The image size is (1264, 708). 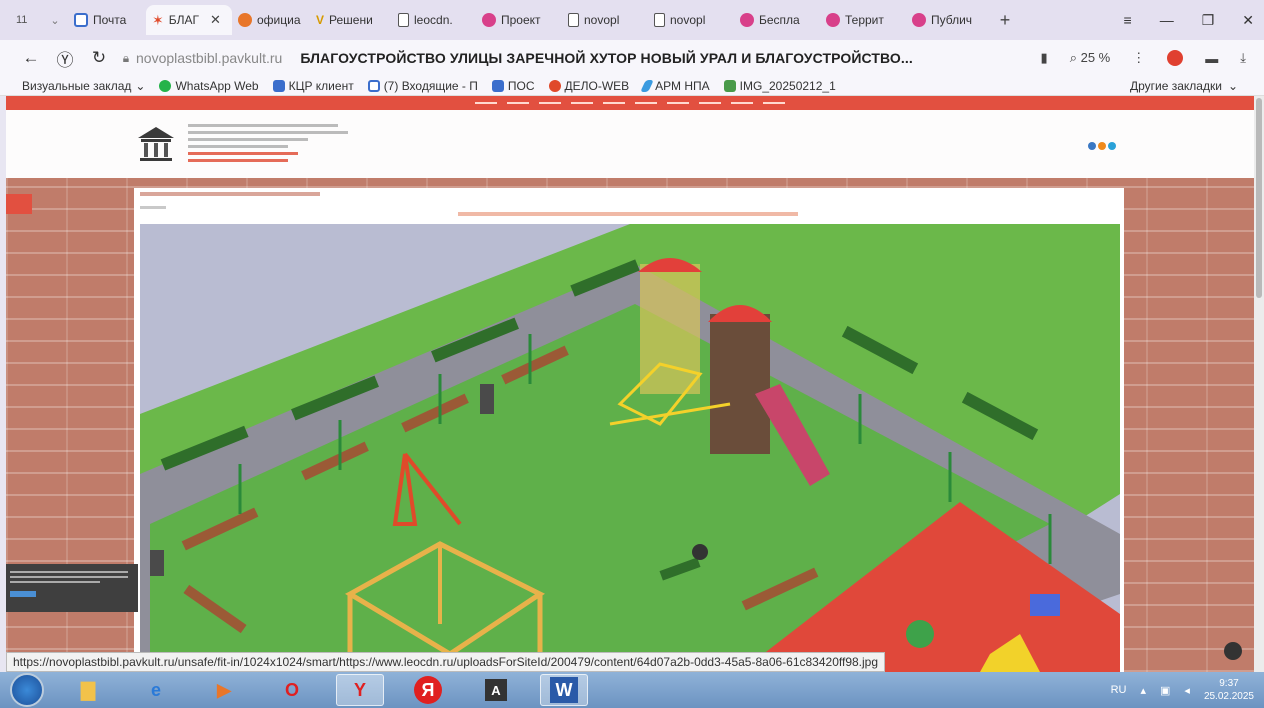 I want to click on yandex-logo: Я, so click(x=428, y=690).